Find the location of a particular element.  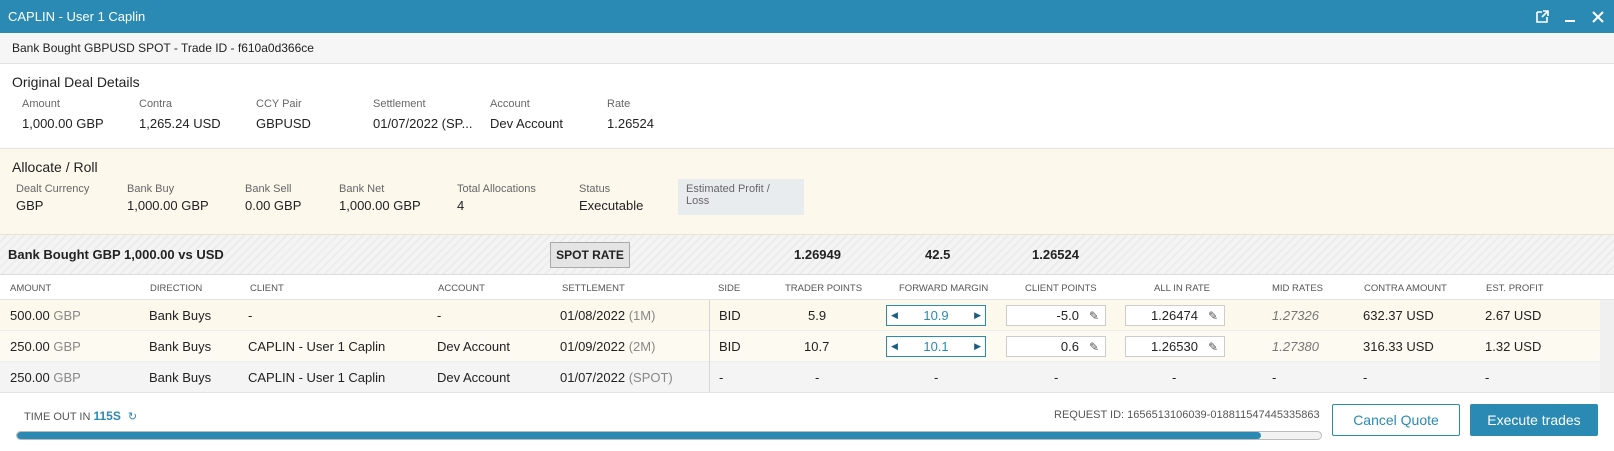

forward-margin-stepper: ◀ 10.1 ▶ is located at coordinates (936, 346).